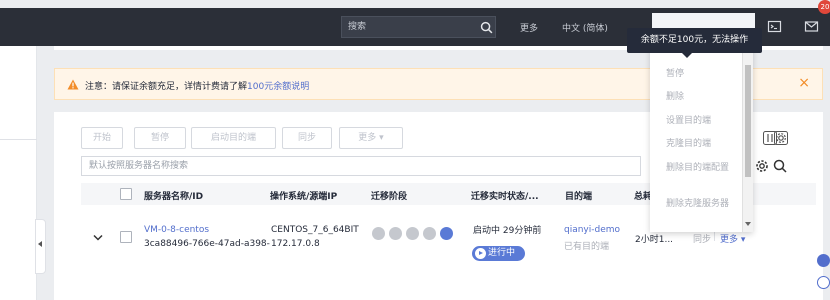 The height and width of the screenshot is (300, 830). What do you see at coordinates (823, 282) in the screenshot?
I see `help-icon` at bounding box center [823, 282].